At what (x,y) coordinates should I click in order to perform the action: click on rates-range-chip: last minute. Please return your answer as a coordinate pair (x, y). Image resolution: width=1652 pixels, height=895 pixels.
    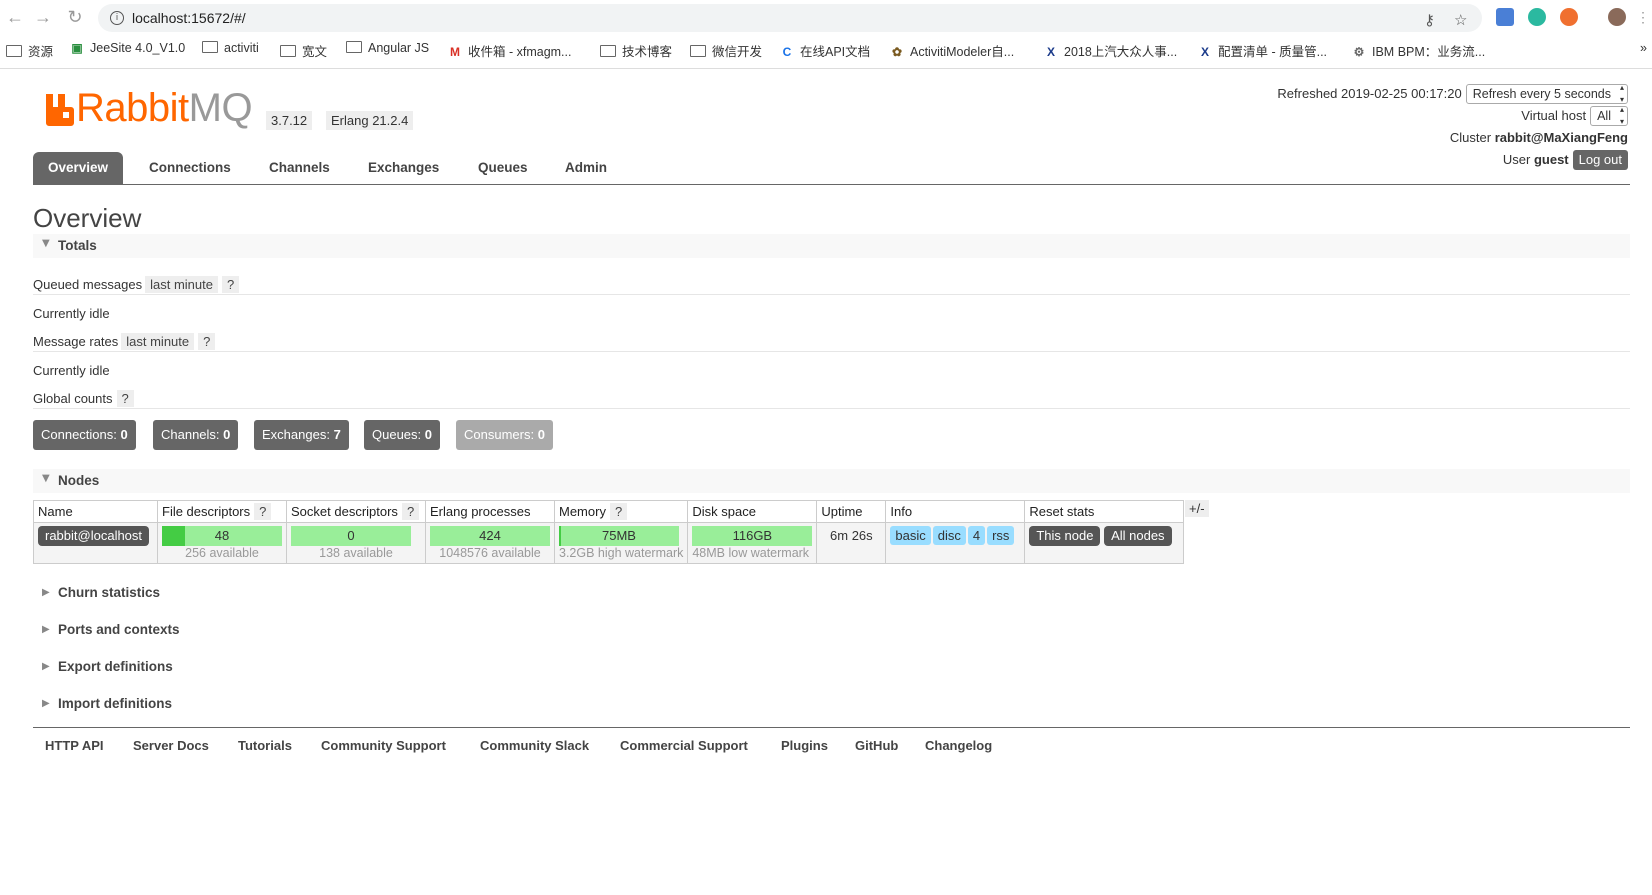
    Looking at the image, I should click on (158, 341).